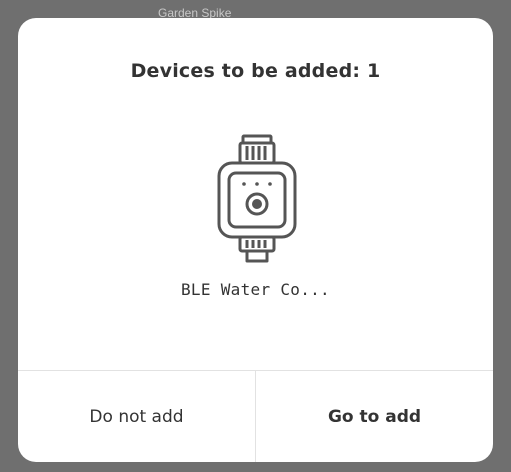 This screenshot has height=472, width=511. I want to click on do-not-add-button: Do not add, so click(136, 416).